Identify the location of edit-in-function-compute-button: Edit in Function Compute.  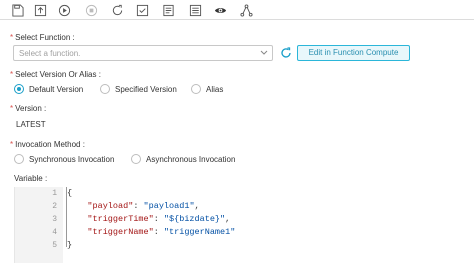
(353, 53).